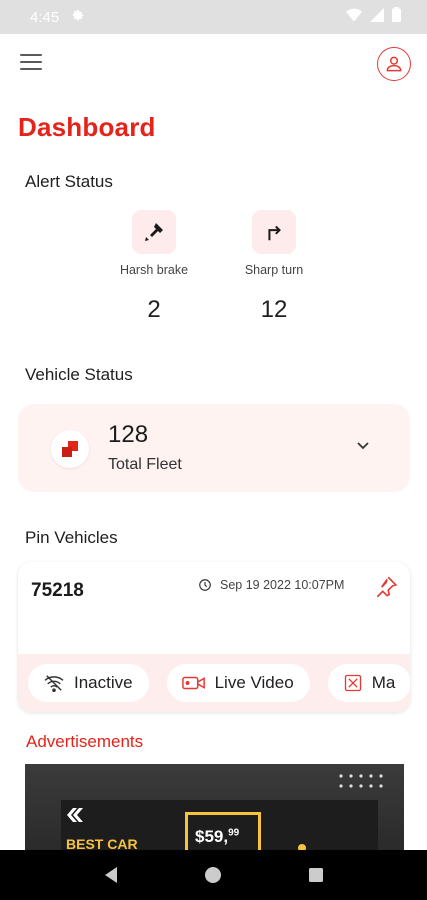  I want to click on expand-button, so click(363, 447).